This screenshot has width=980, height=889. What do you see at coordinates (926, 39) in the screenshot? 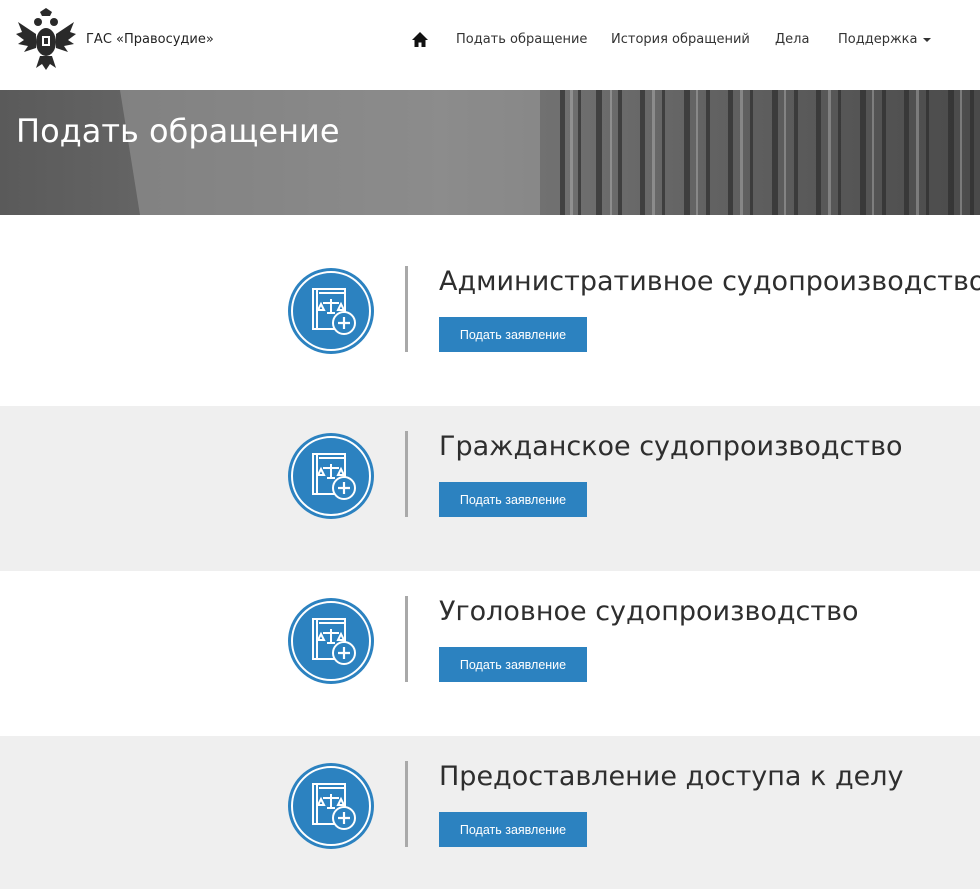
I see `chevron-down-icon` at bounding box center [926, 39].